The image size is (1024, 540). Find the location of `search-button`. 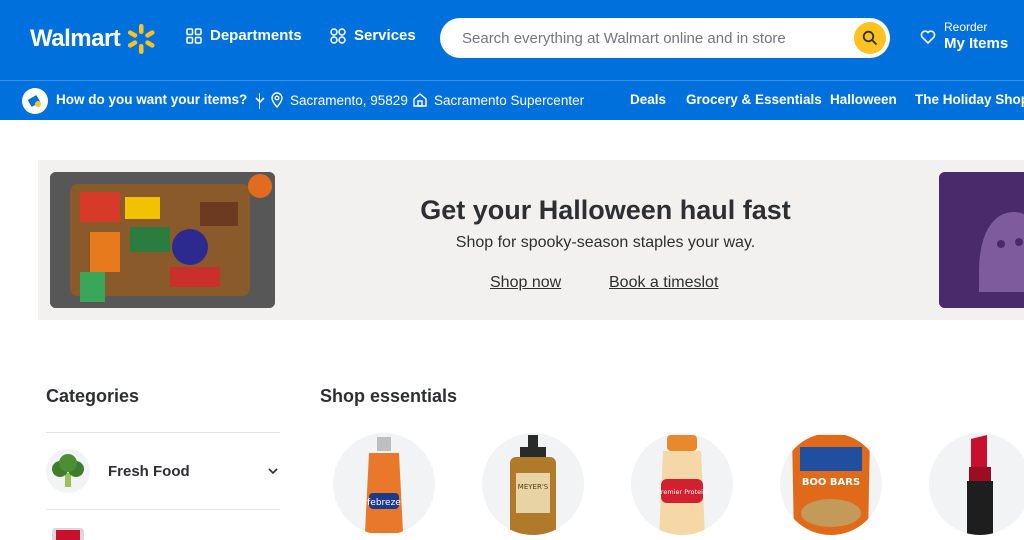

search-button is located at coordinates (870, 38).